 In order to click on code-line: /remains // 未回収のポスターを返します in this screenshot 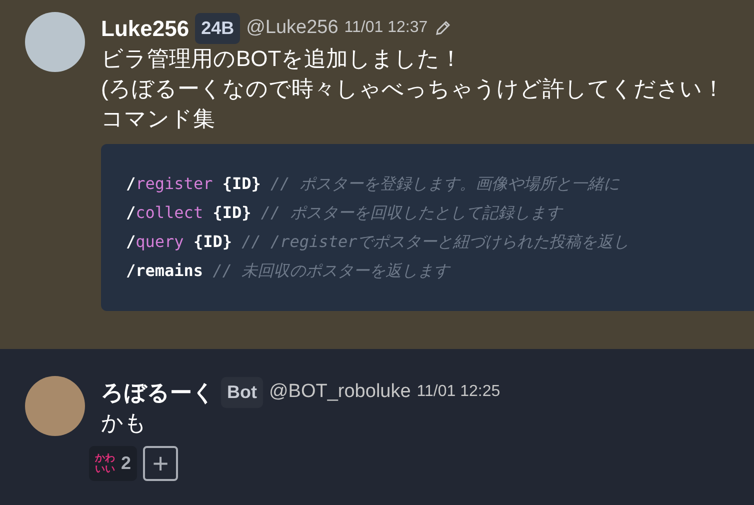, I will do `click(289, 271)`.